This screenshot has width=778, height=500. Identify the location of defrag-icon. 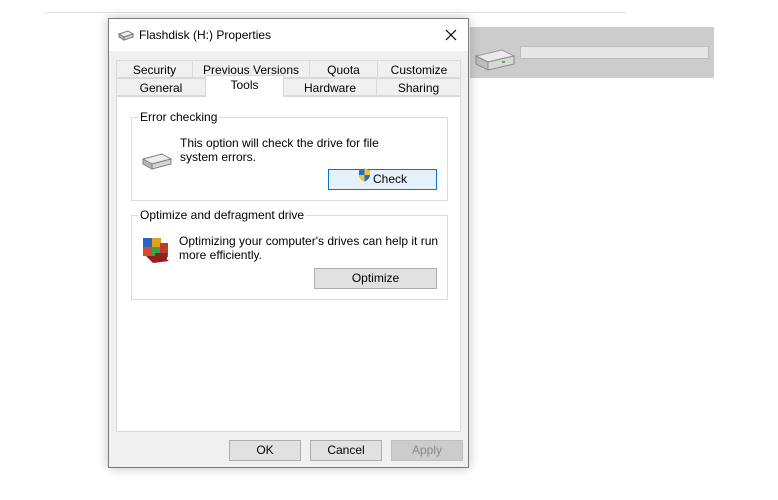
(156, 250).